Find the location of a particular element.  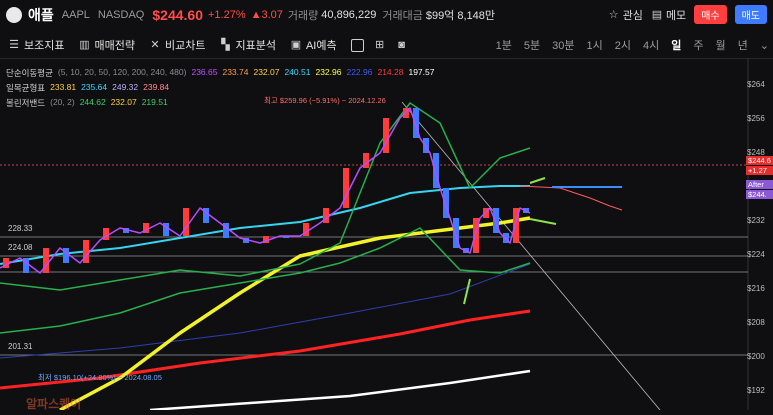

bollinger-value-1: 232.07 is located at coordinates (123, 102).